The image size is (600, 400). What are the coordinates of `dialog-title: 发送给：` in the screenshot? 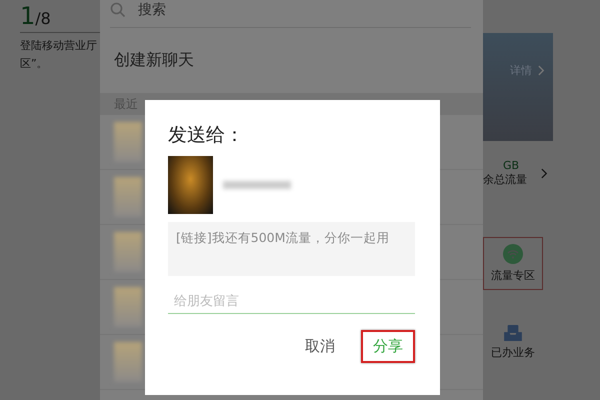 It's located at (206, 135).